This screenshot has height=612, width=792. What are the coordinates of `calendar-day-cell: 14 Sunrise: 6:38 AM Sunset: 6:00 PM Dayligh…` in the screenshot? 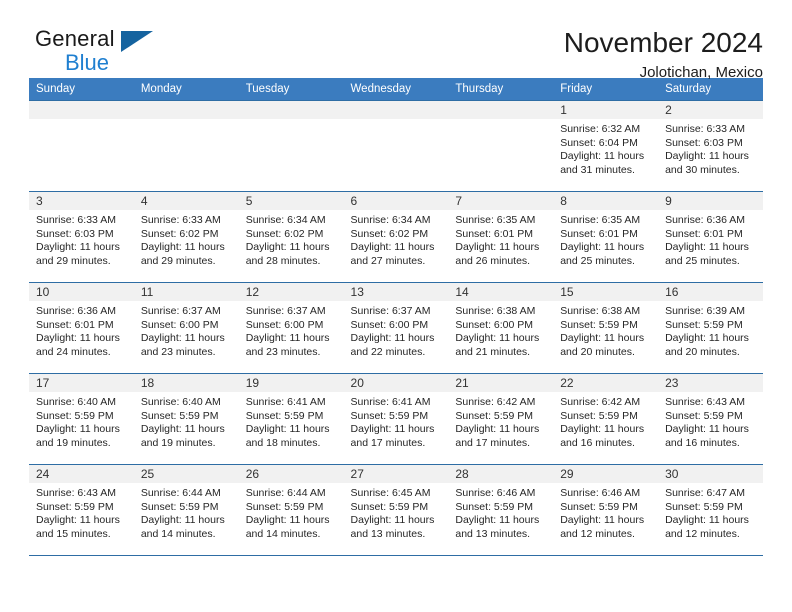 It's located at (501, 328).